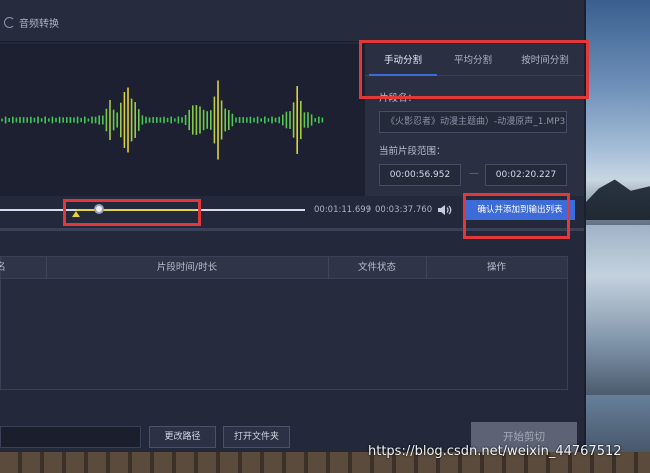 This screenshot has height=473, width=650. What do you see at coordinates (526, 175) in the screenshot?
I see `range-end-input: 00:02:20.227` at bounding box center [526, 175].